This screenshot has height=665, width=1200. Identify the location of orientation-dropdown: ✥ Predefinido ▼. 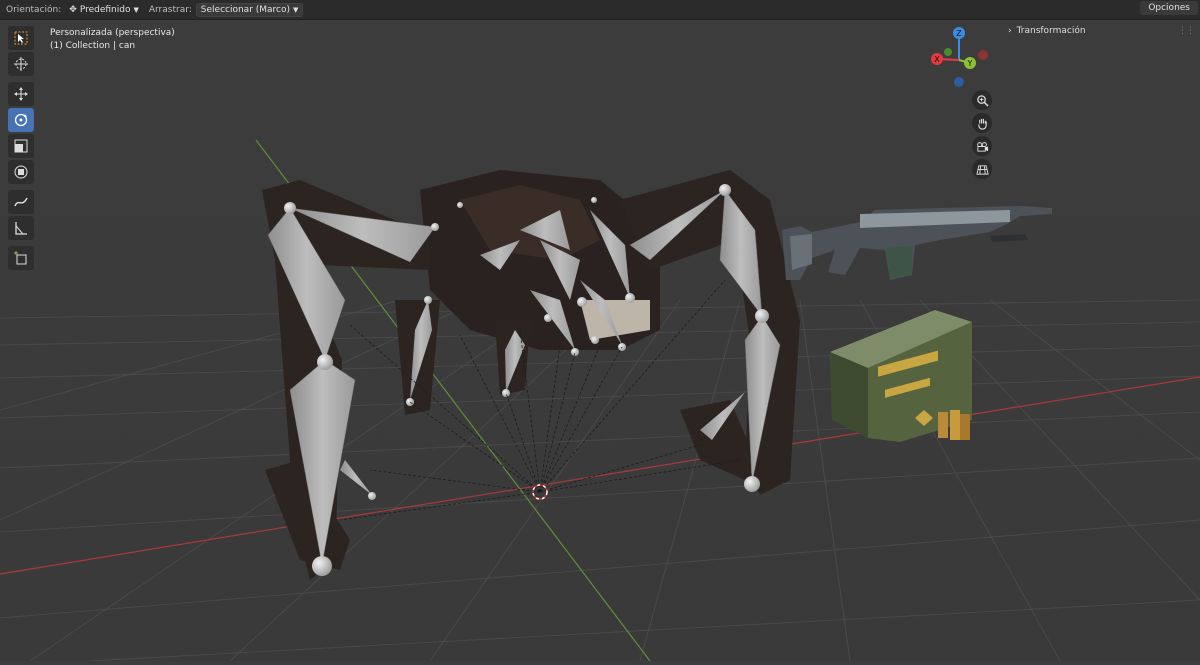
(104, 9).